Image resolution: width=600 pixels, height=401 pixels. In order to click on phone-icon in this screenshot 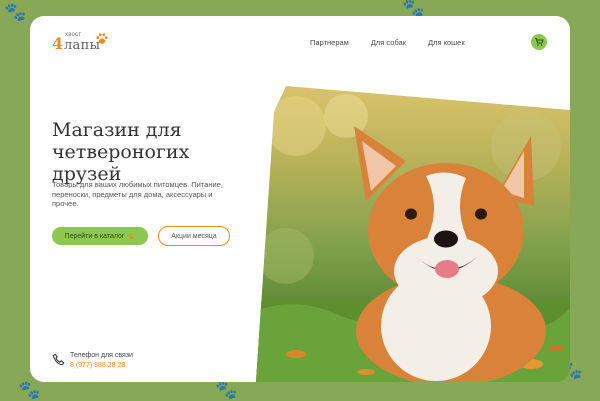, I will do `click(58, 359)`.